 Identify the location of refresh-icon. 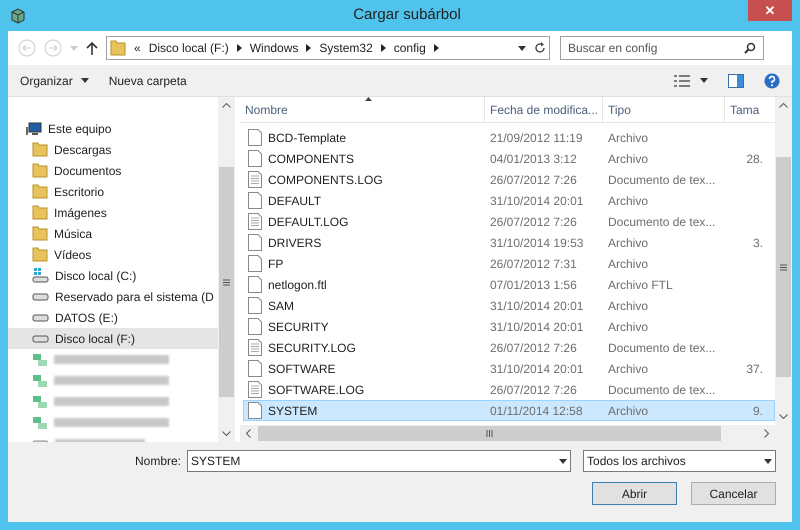
(540, 48).